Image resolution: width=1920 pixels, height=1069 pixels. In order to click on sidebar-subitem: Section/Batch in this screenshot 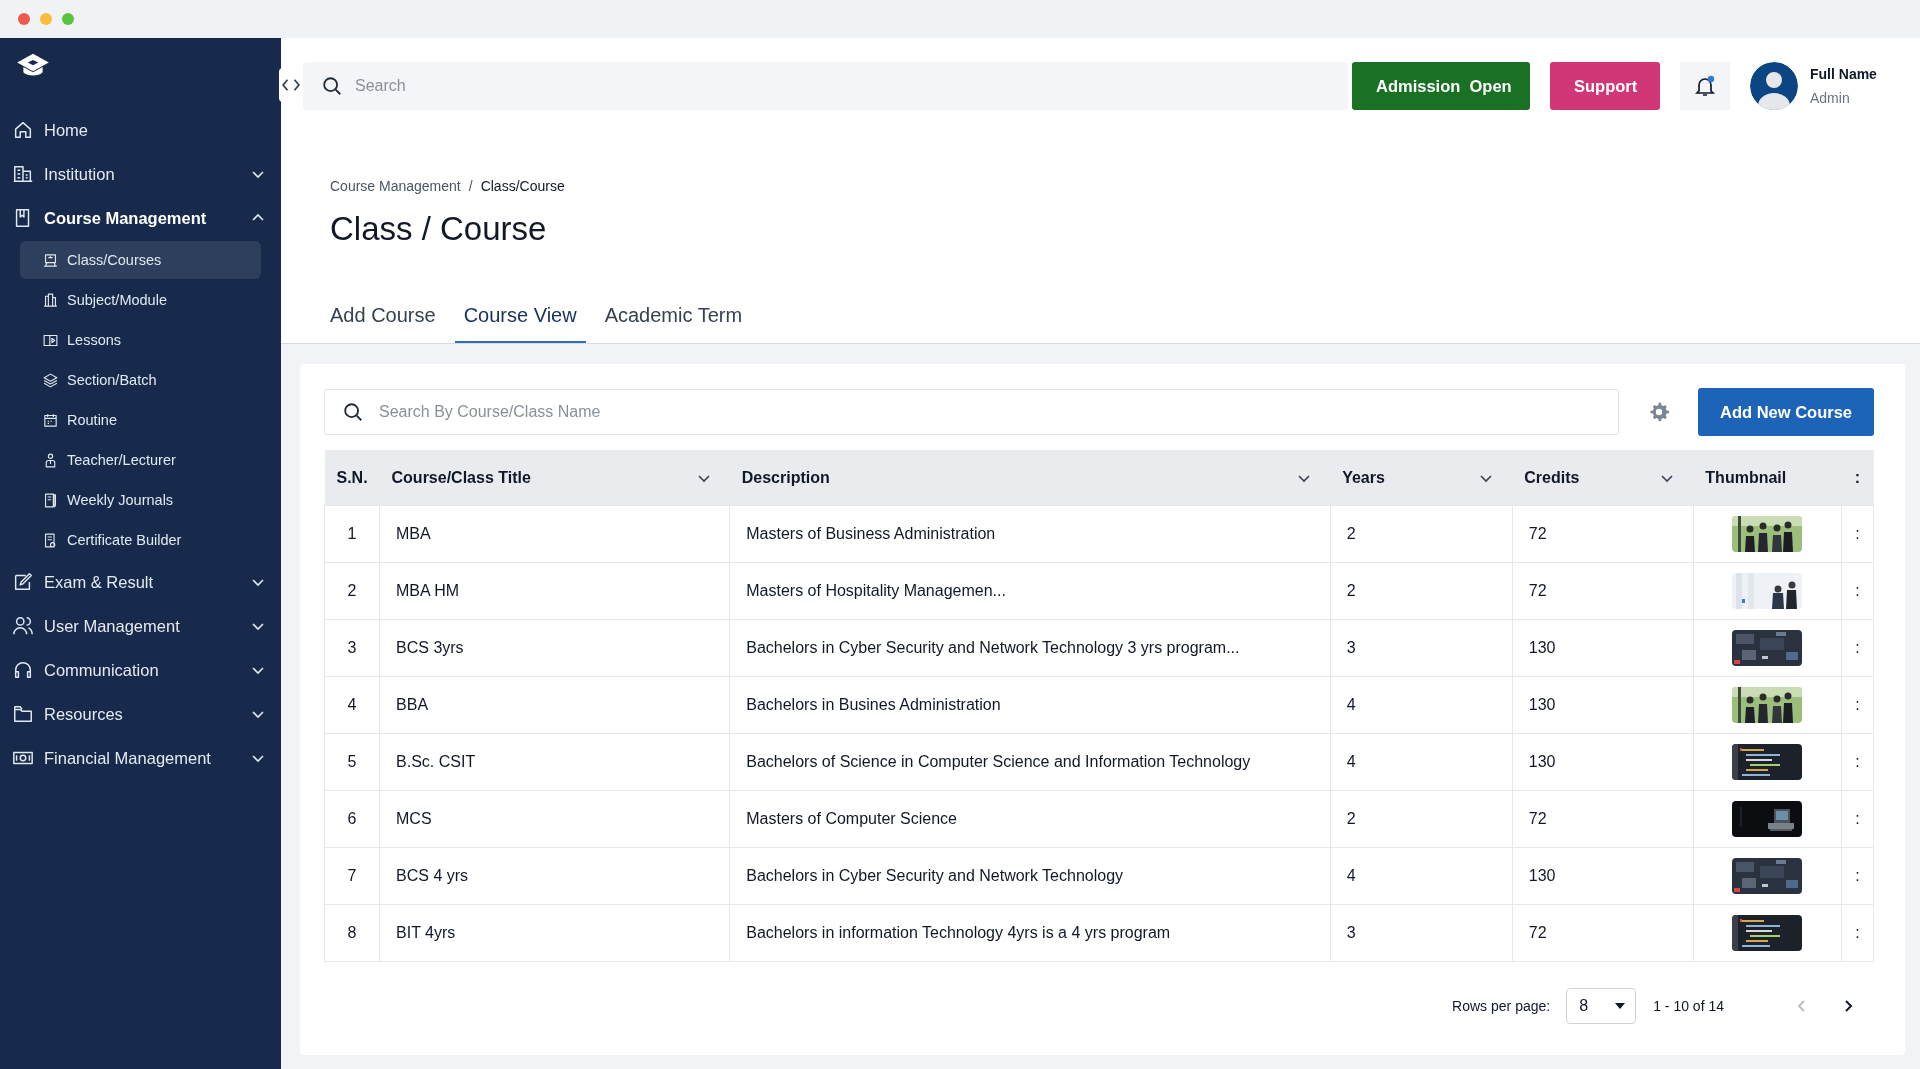, I will do `click(140, 380)`.